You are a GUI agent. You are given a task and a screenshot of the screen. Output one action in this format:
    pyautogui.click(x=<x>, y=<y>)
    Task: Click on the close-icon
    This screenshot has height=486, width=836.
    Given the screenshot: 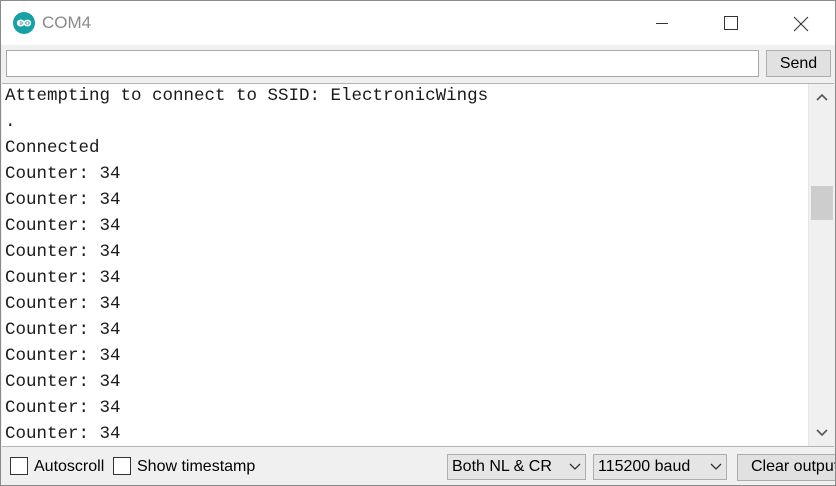 What is the action you would take?
    pyautogui.click(x=801, y=24)
    